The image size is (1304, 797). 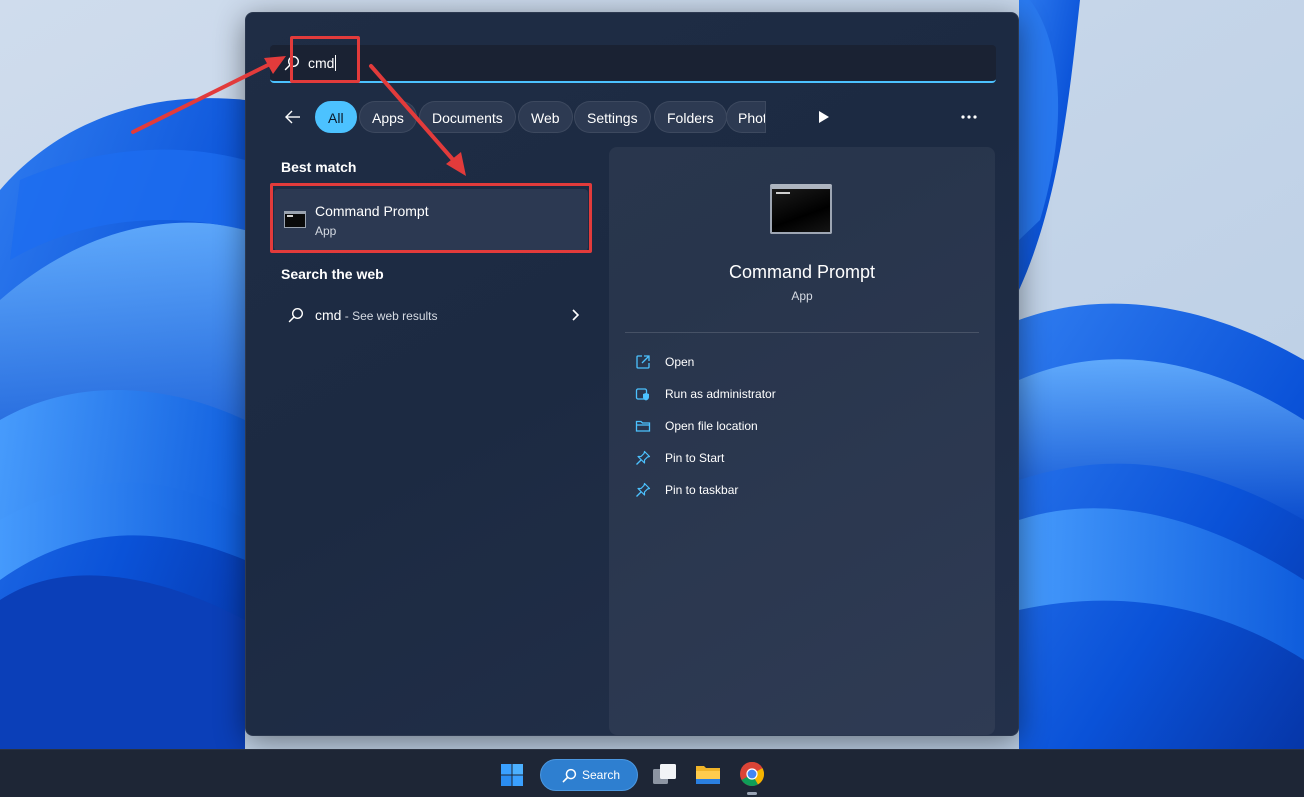 What do you see at coordinates (690, 117) in the screenshot?
I see `filter-chip-folders: Folders` at bounding box center [690, 117].